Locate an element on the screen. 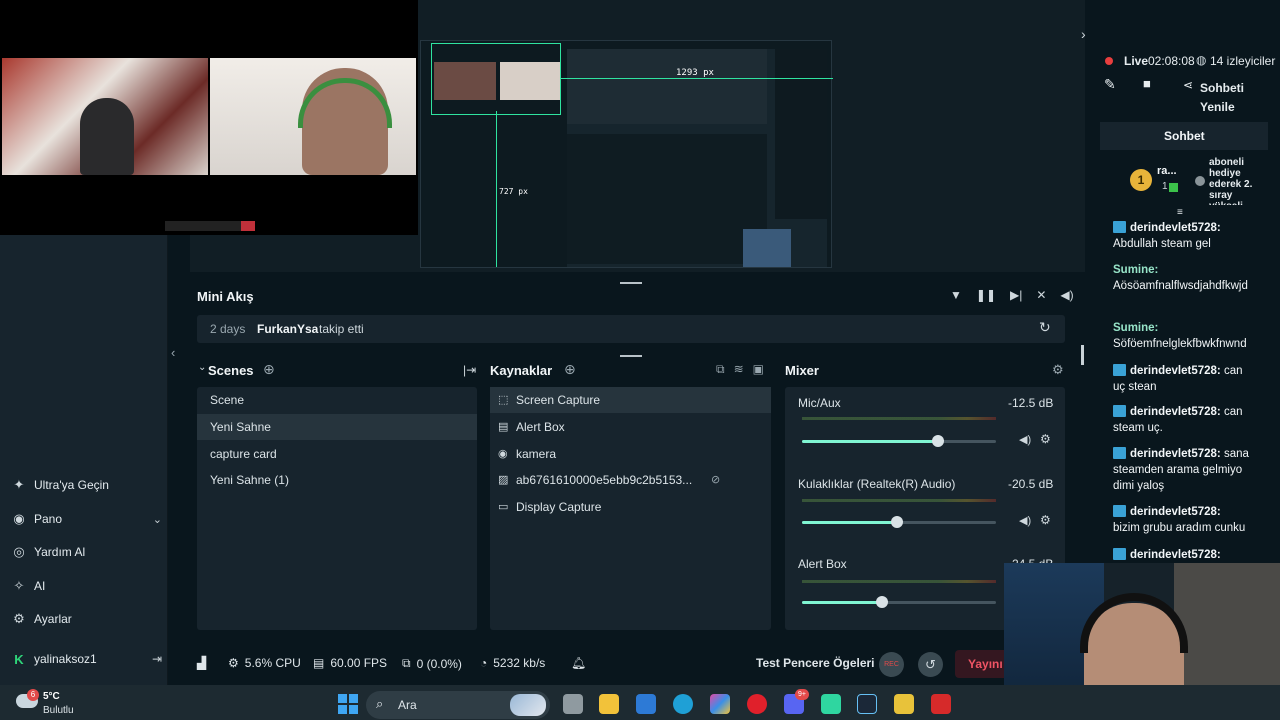 This screenshot has height=720, width=1280. skip-icon: ▶| is located at coordinates (1016, 295).